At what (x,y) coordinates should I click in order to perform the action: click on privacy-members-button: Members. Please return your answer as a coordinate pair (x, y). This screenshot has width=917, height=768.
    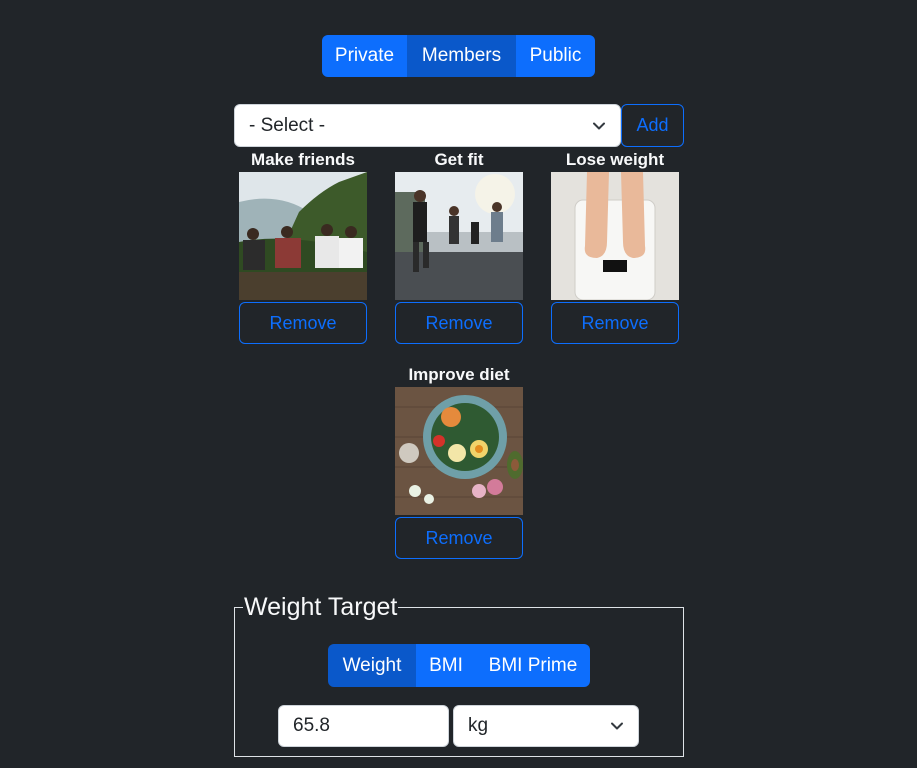
    Looking at the image, I should click on (461, 56).